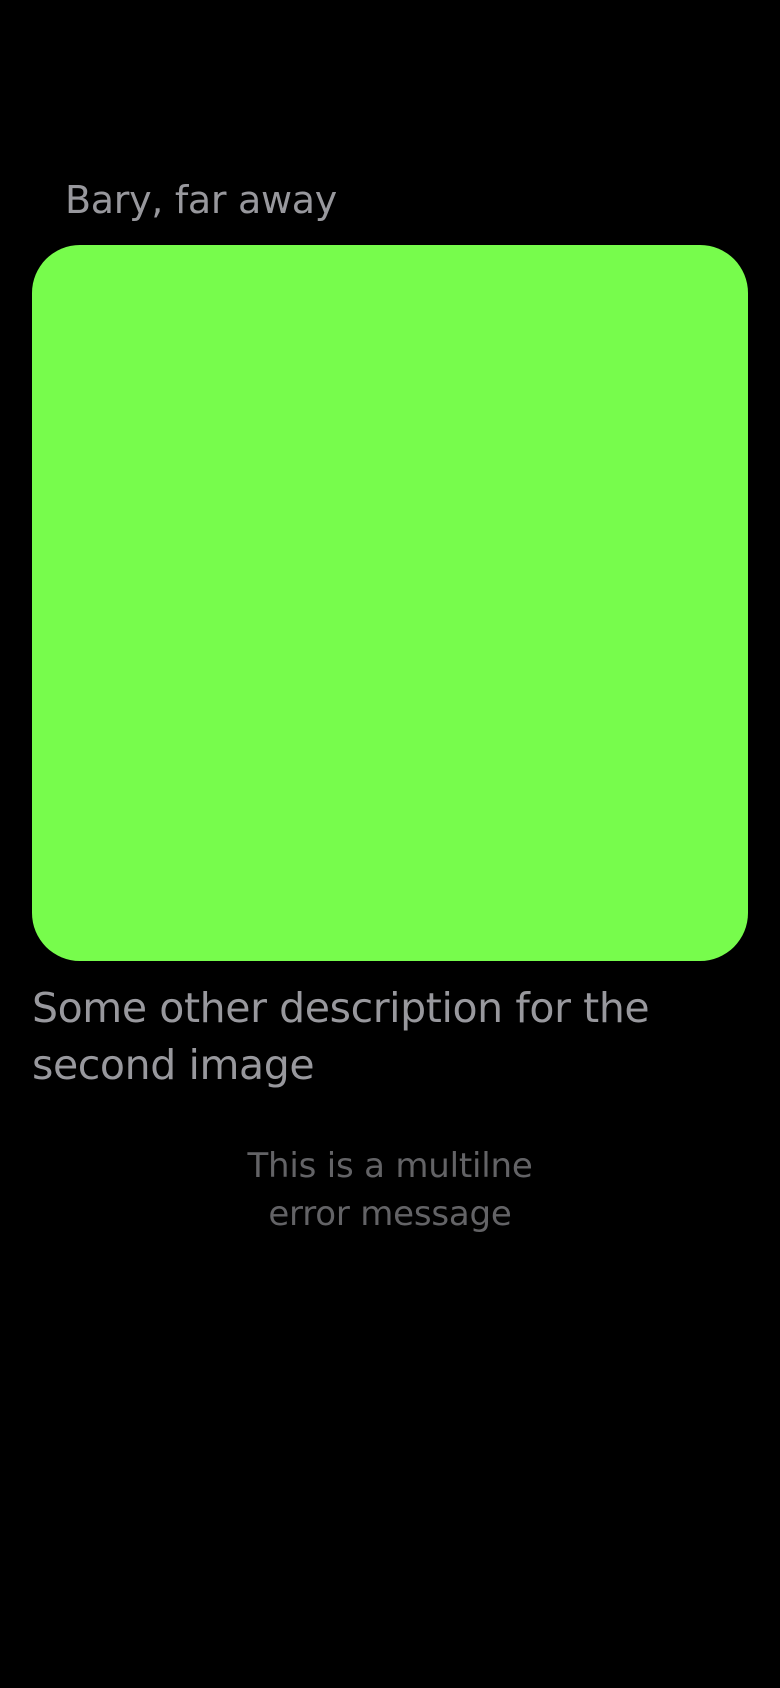 This screenshot has width=780, height=1688. Describe the element at coordinates (390, 1190) in the screenshot. I see `error-message: This is a multilne error message` at that location.